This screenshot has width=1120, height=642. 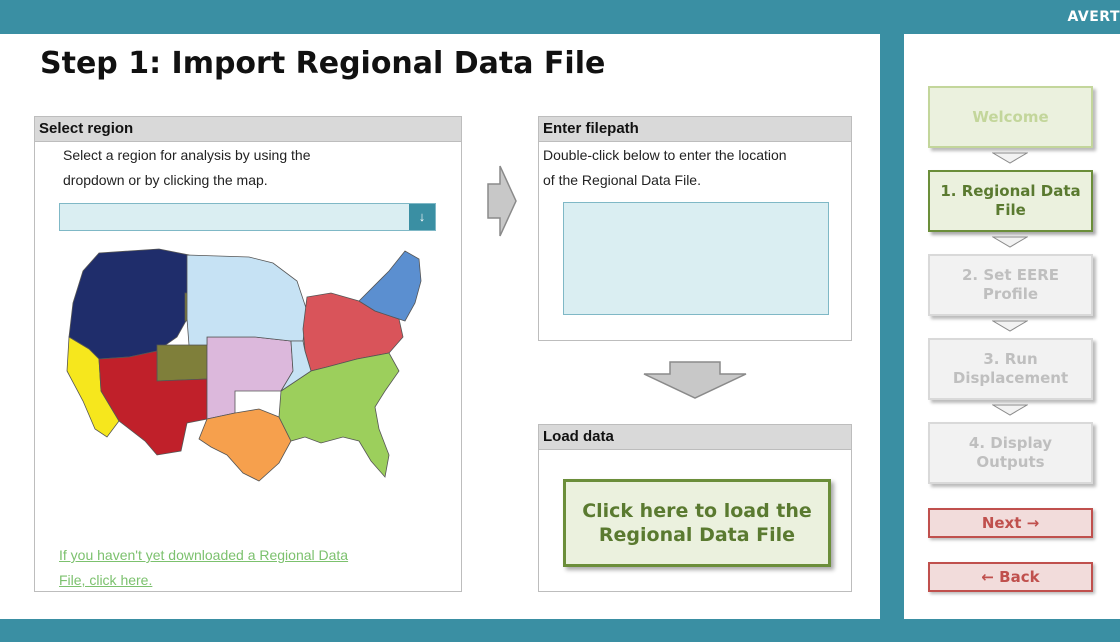 What do you see at coordinates (695, 380) in the screenshot?
I see `down-arrow-icon` at bounding box center [695, 380].